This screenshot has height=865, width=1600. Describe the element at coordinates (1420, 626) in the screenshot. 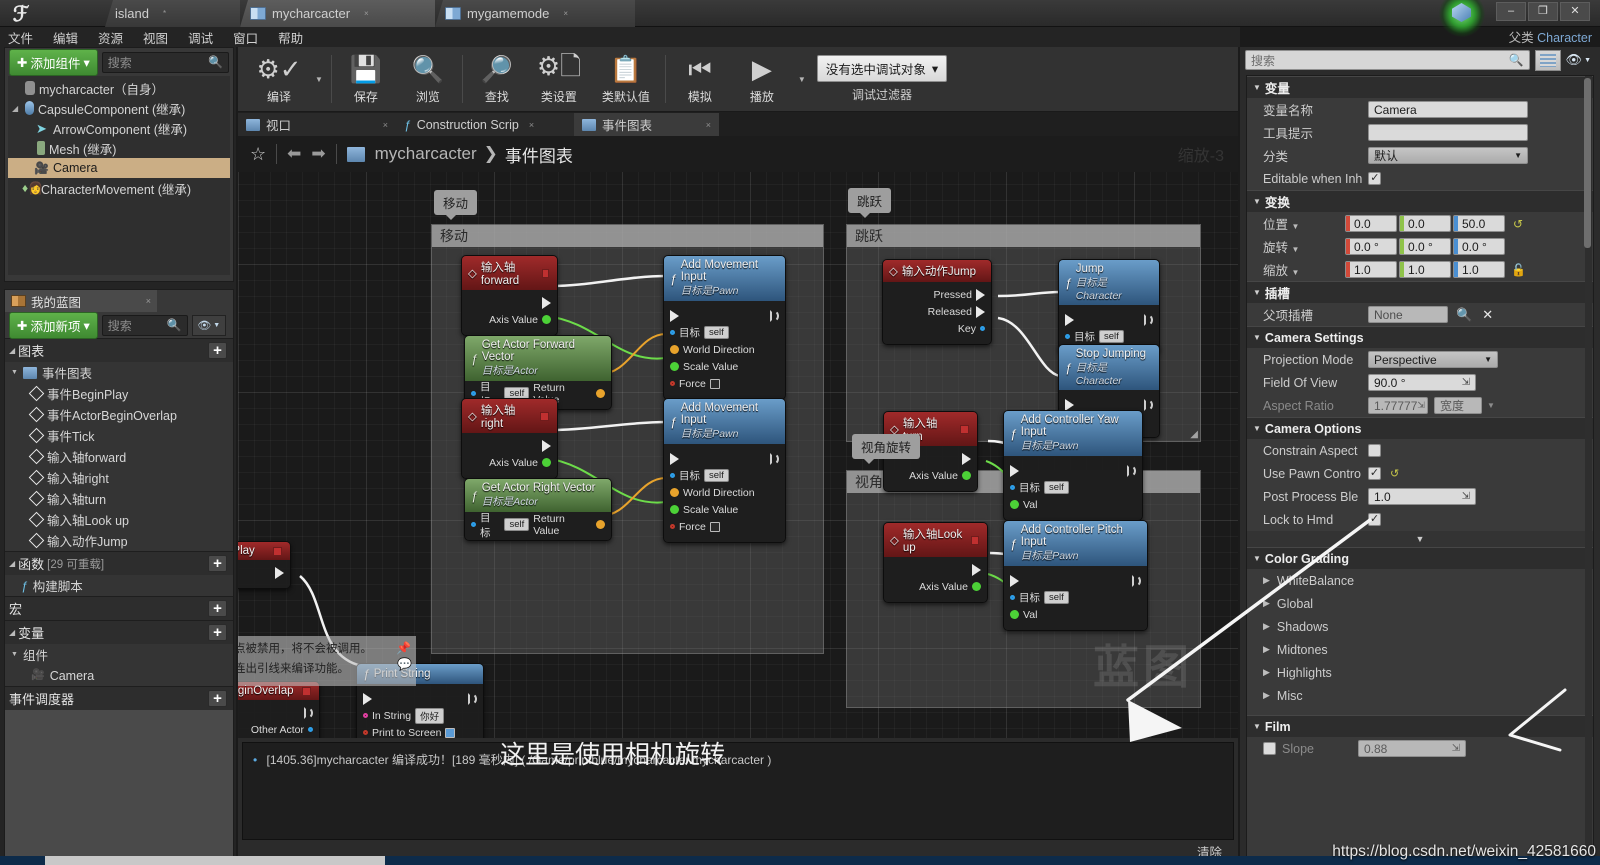

I see `subcategory-shadows: ▶ Shadows` at that location.